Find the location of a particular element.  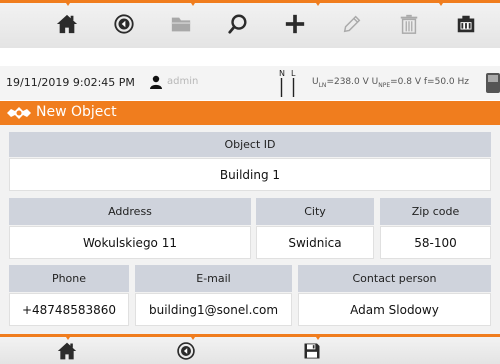

search-icon is located at coordinates (237, 24).